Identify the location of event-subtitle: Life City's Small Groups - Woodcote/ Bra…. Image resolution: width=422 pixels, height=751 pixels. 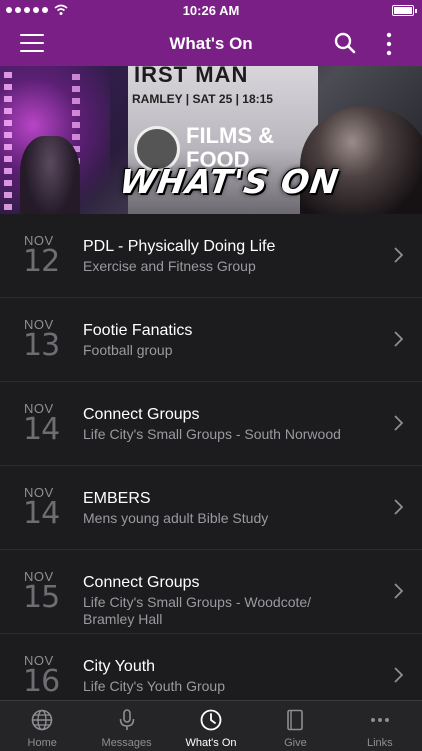
(197, 610).